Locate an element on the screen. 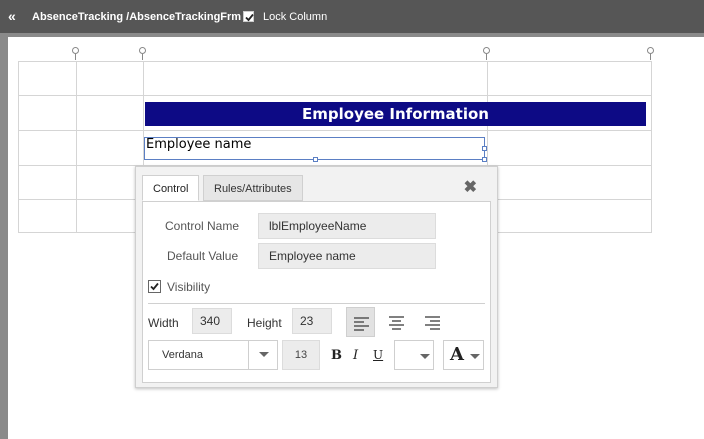 Image resolution: width=704 pixels, height=439 pixels. background-color-dropdown is located at coordinates (414, 355).